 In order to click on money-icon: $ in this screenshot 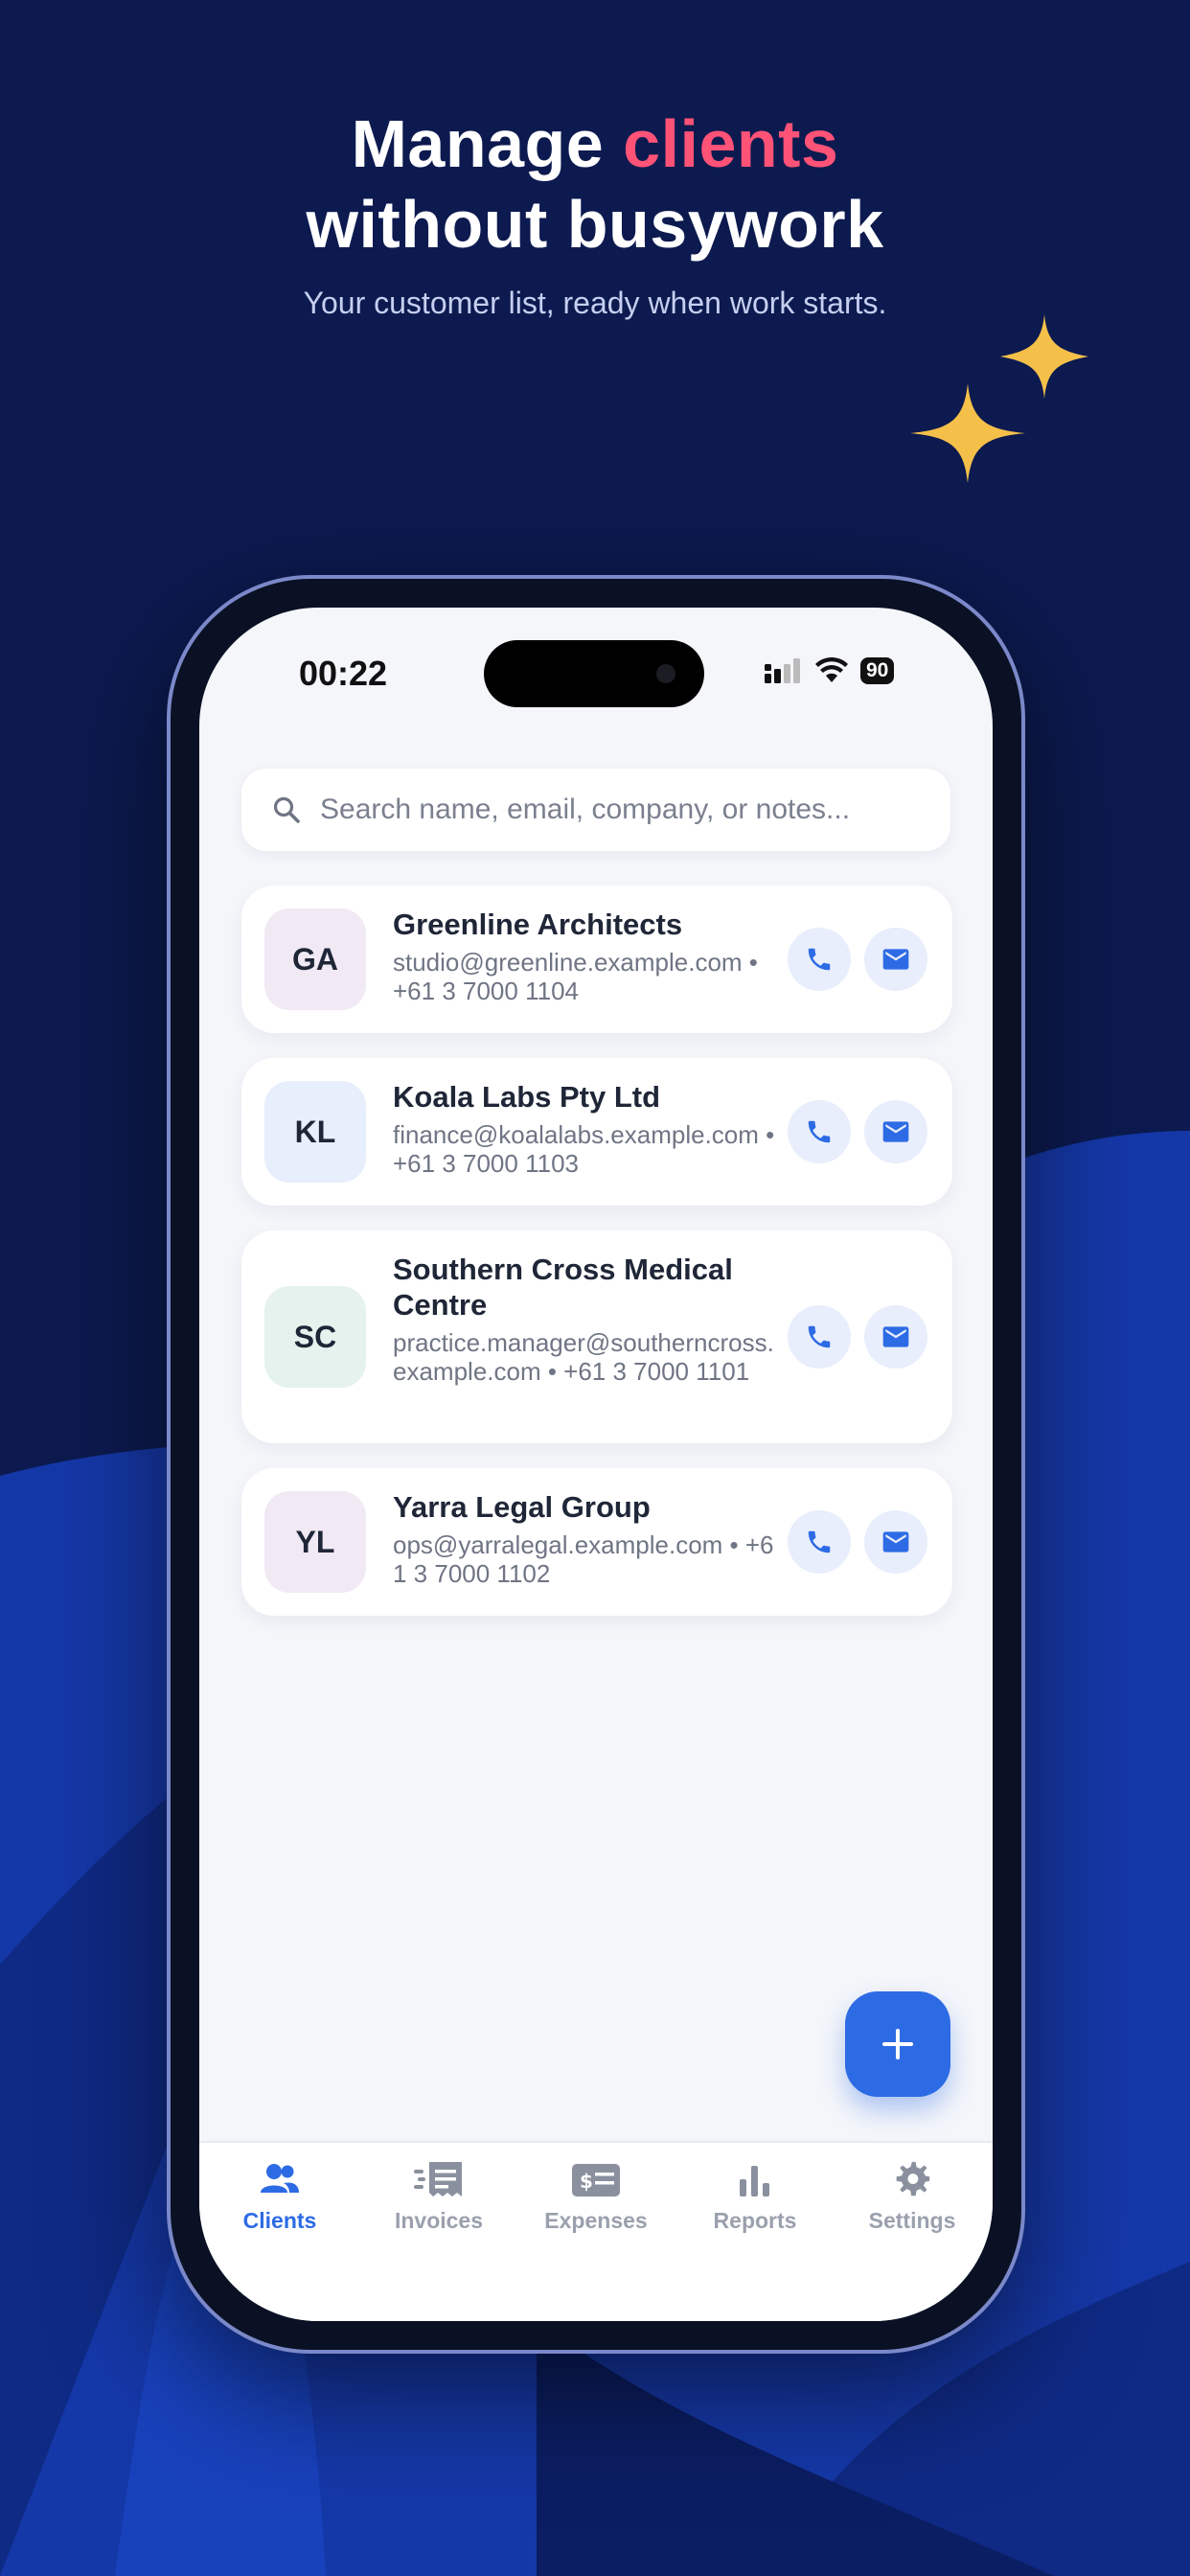, I will do `click(596, 2180)`.